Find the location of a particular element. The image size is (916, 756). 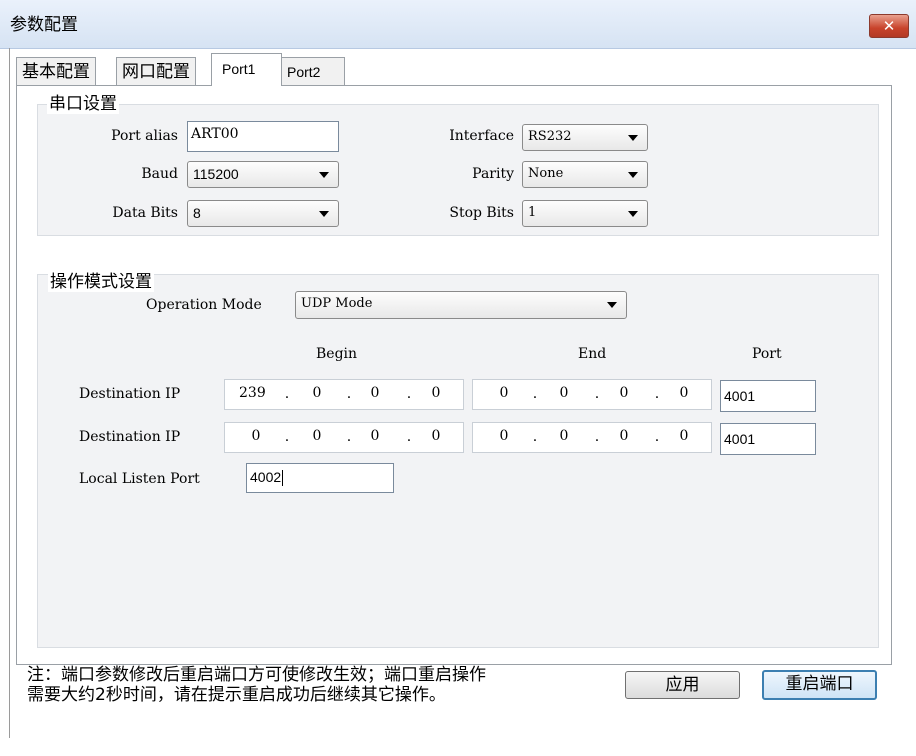

serial-group-title: 串口设置 is located at coordinates (83, 101).